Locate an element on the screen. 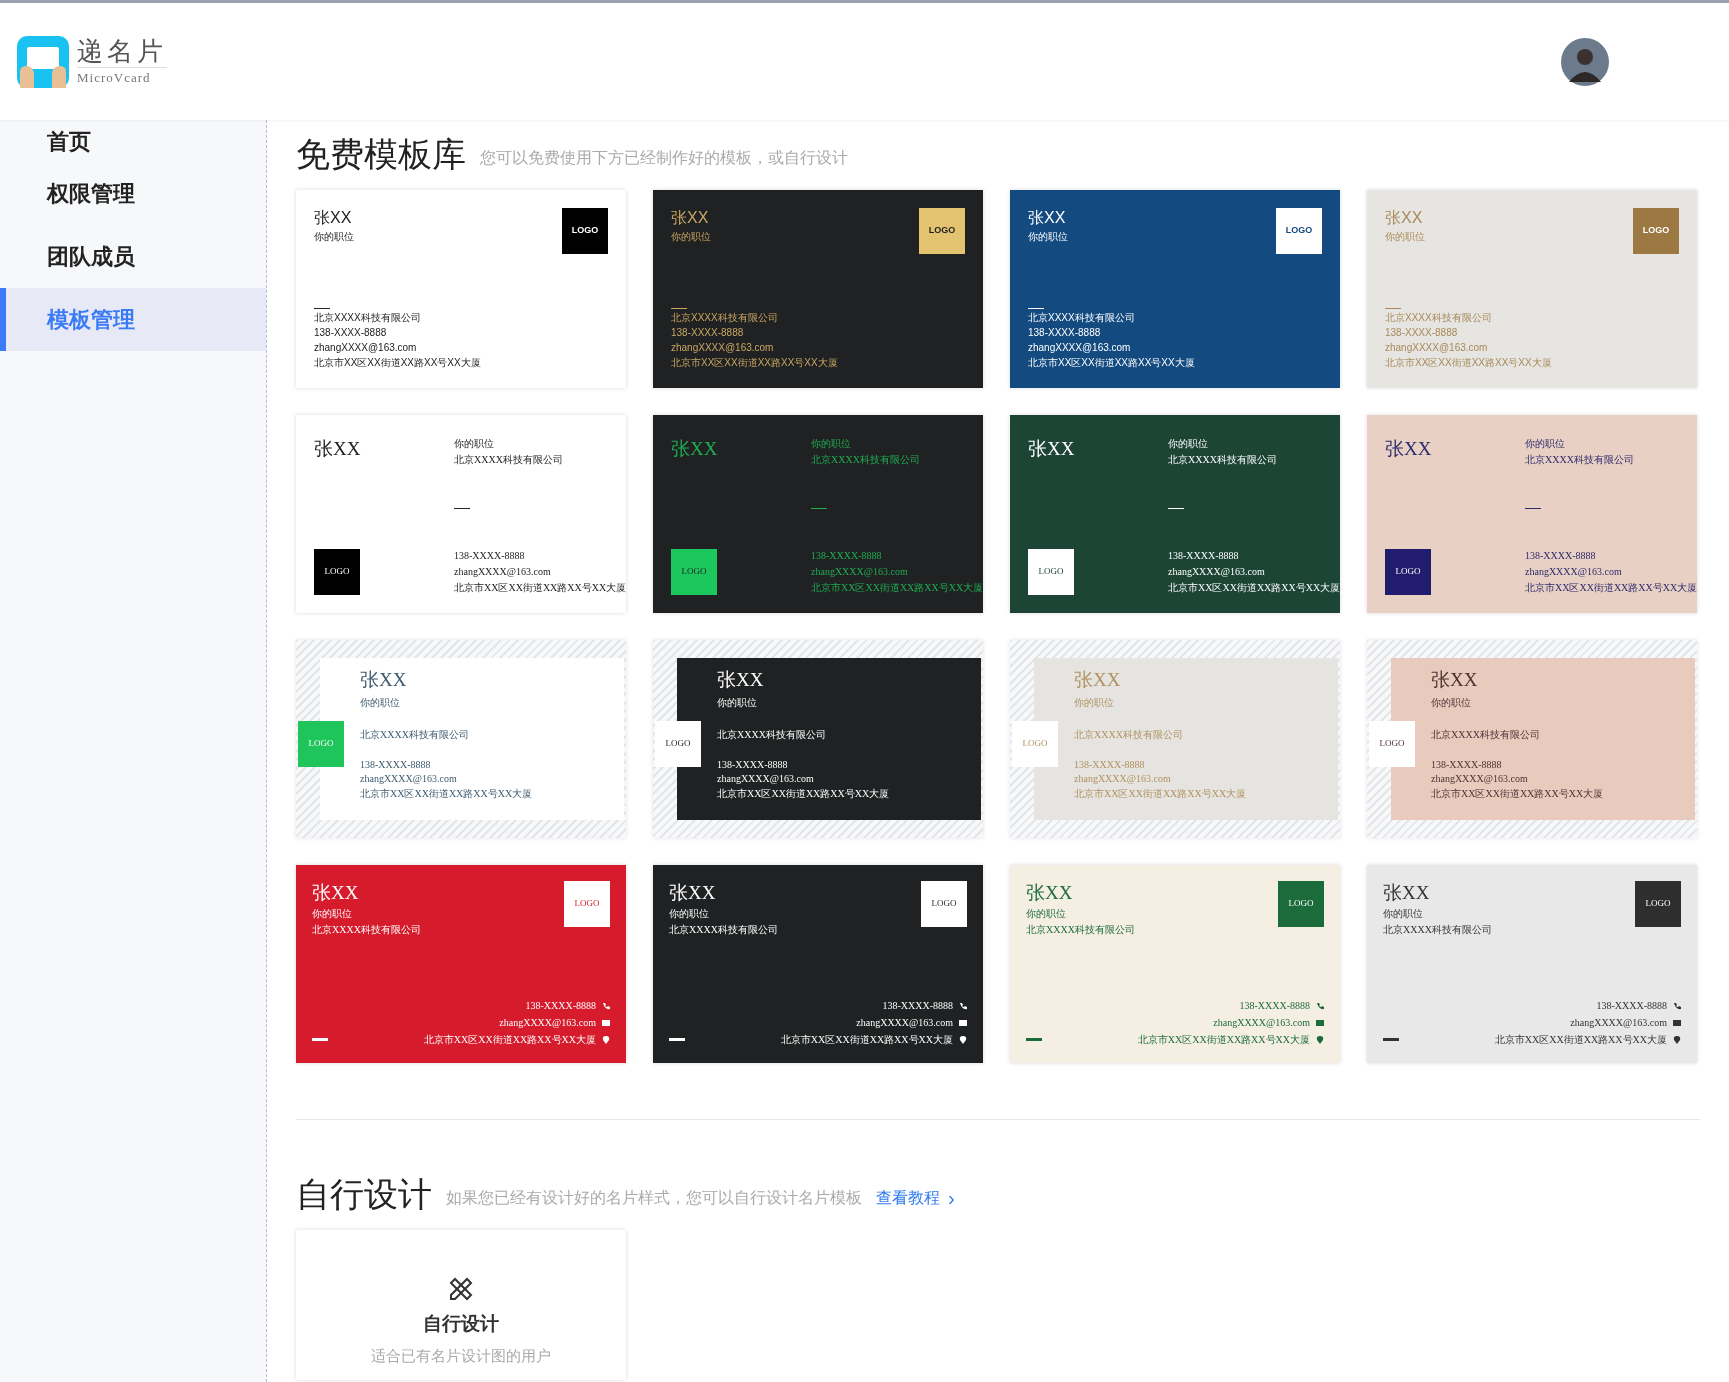 The image size is (1729, 1382). avatar is located at coordinates (1585, 61).